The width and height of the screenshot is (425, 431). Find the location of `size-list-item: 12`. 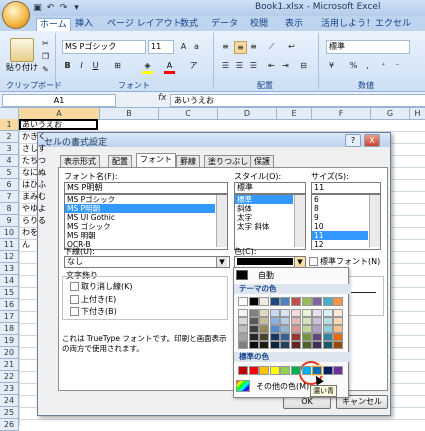

size-list-item: 12 is located at coordinates (340, 244).